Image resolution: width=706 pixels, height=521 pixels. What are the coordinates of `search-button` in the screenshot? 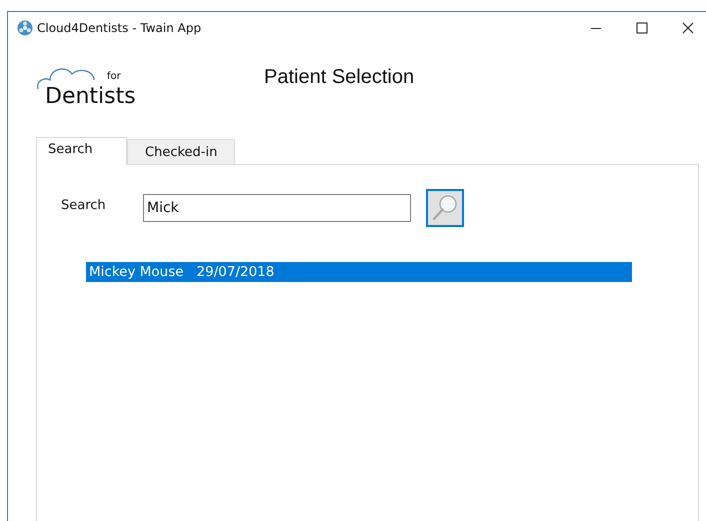 It's located at (445, 208).